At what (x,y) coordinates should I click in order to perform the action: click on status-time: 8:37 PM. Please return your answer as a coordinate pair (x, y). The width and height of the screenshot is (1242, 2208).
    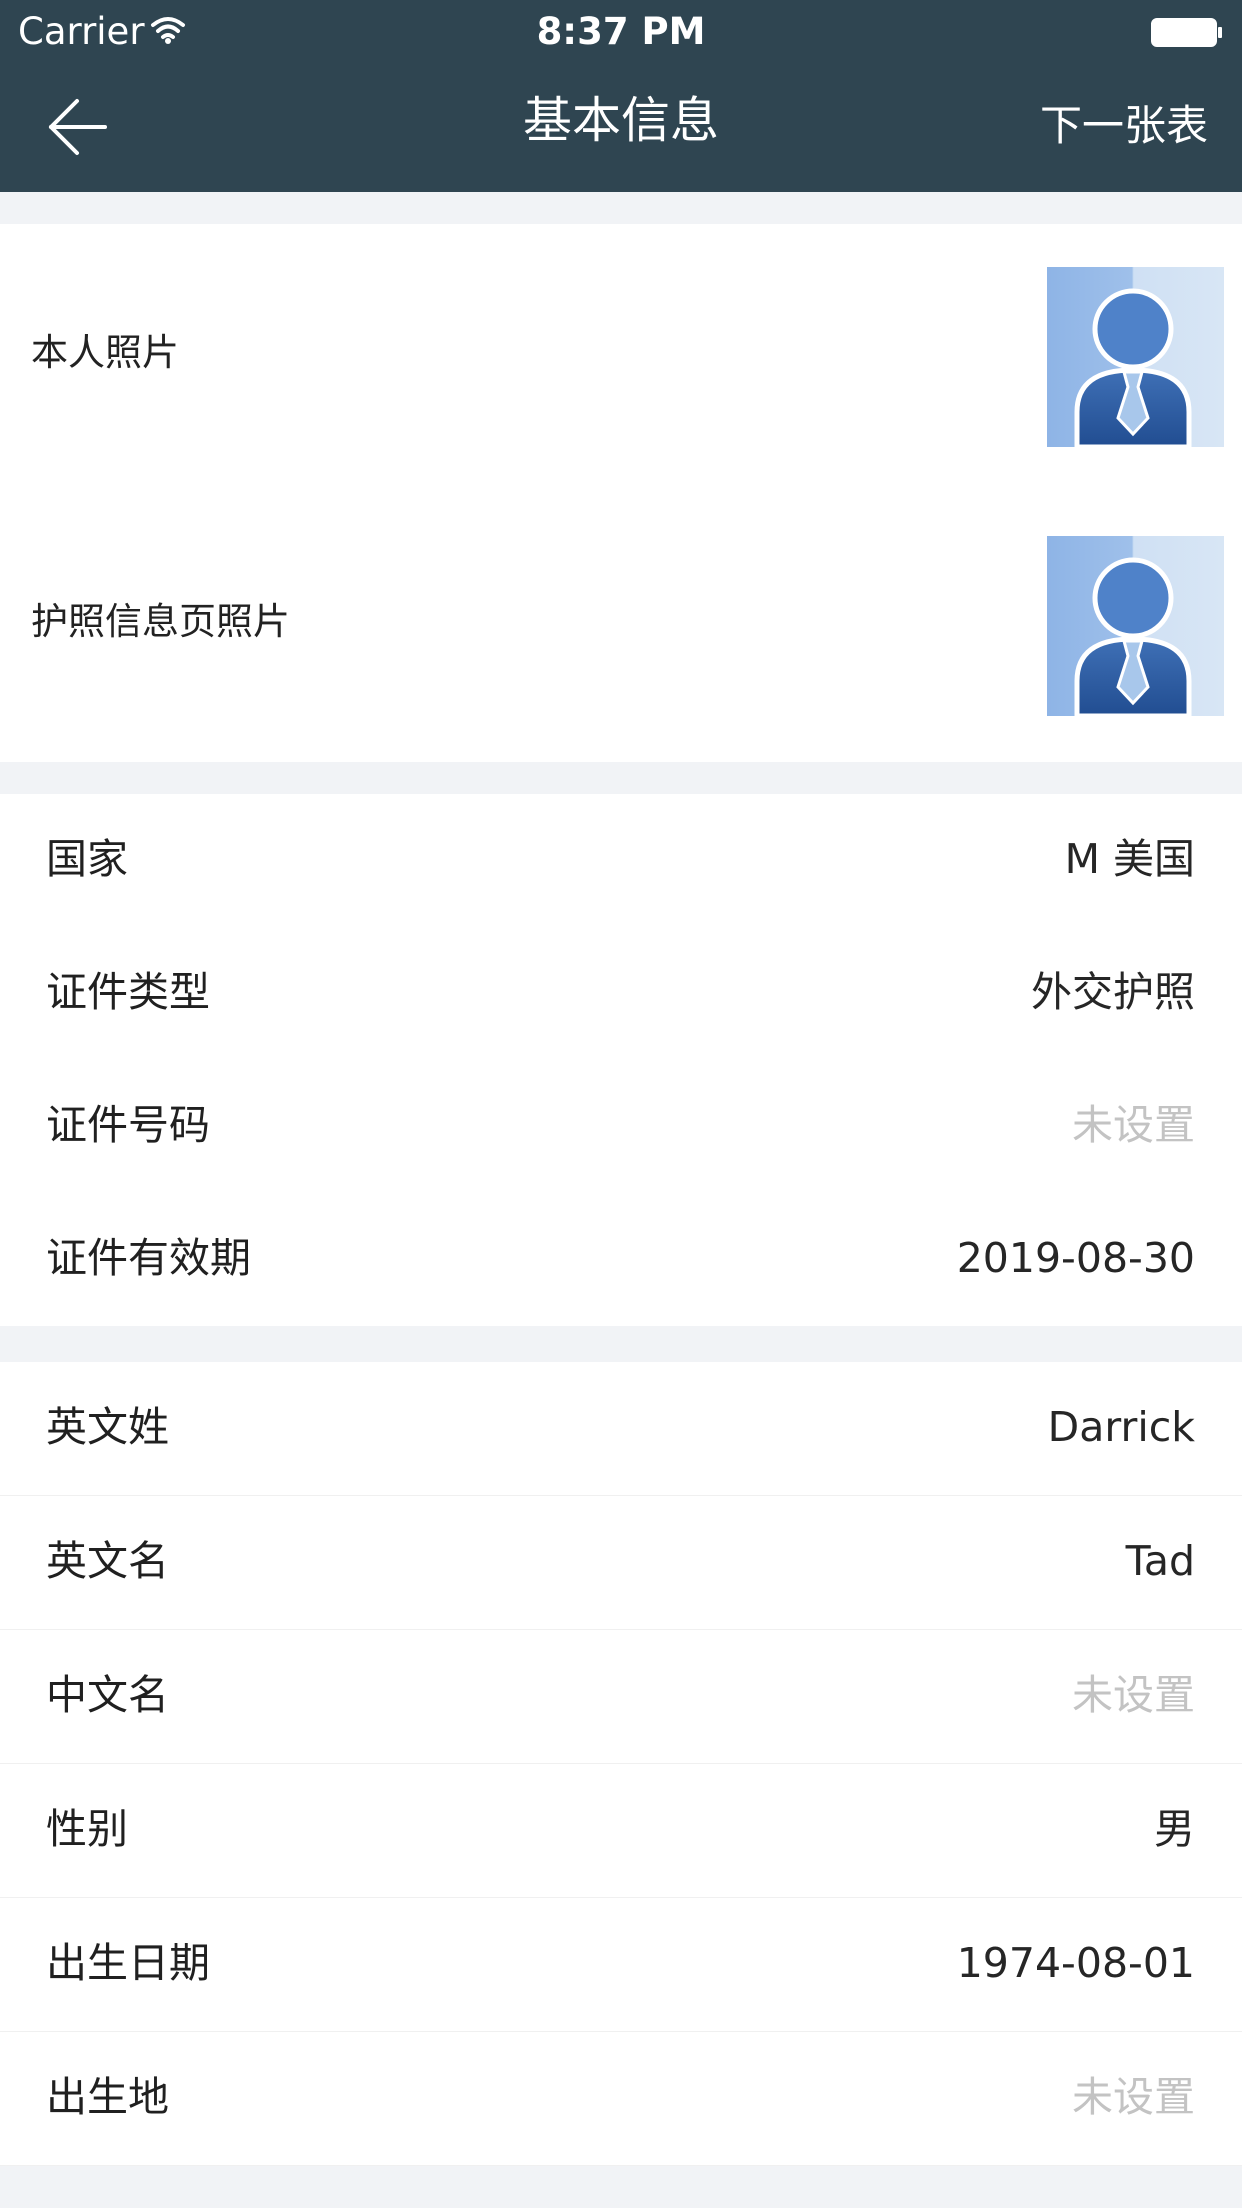
    Looking at the image, I should click on (621, 31).